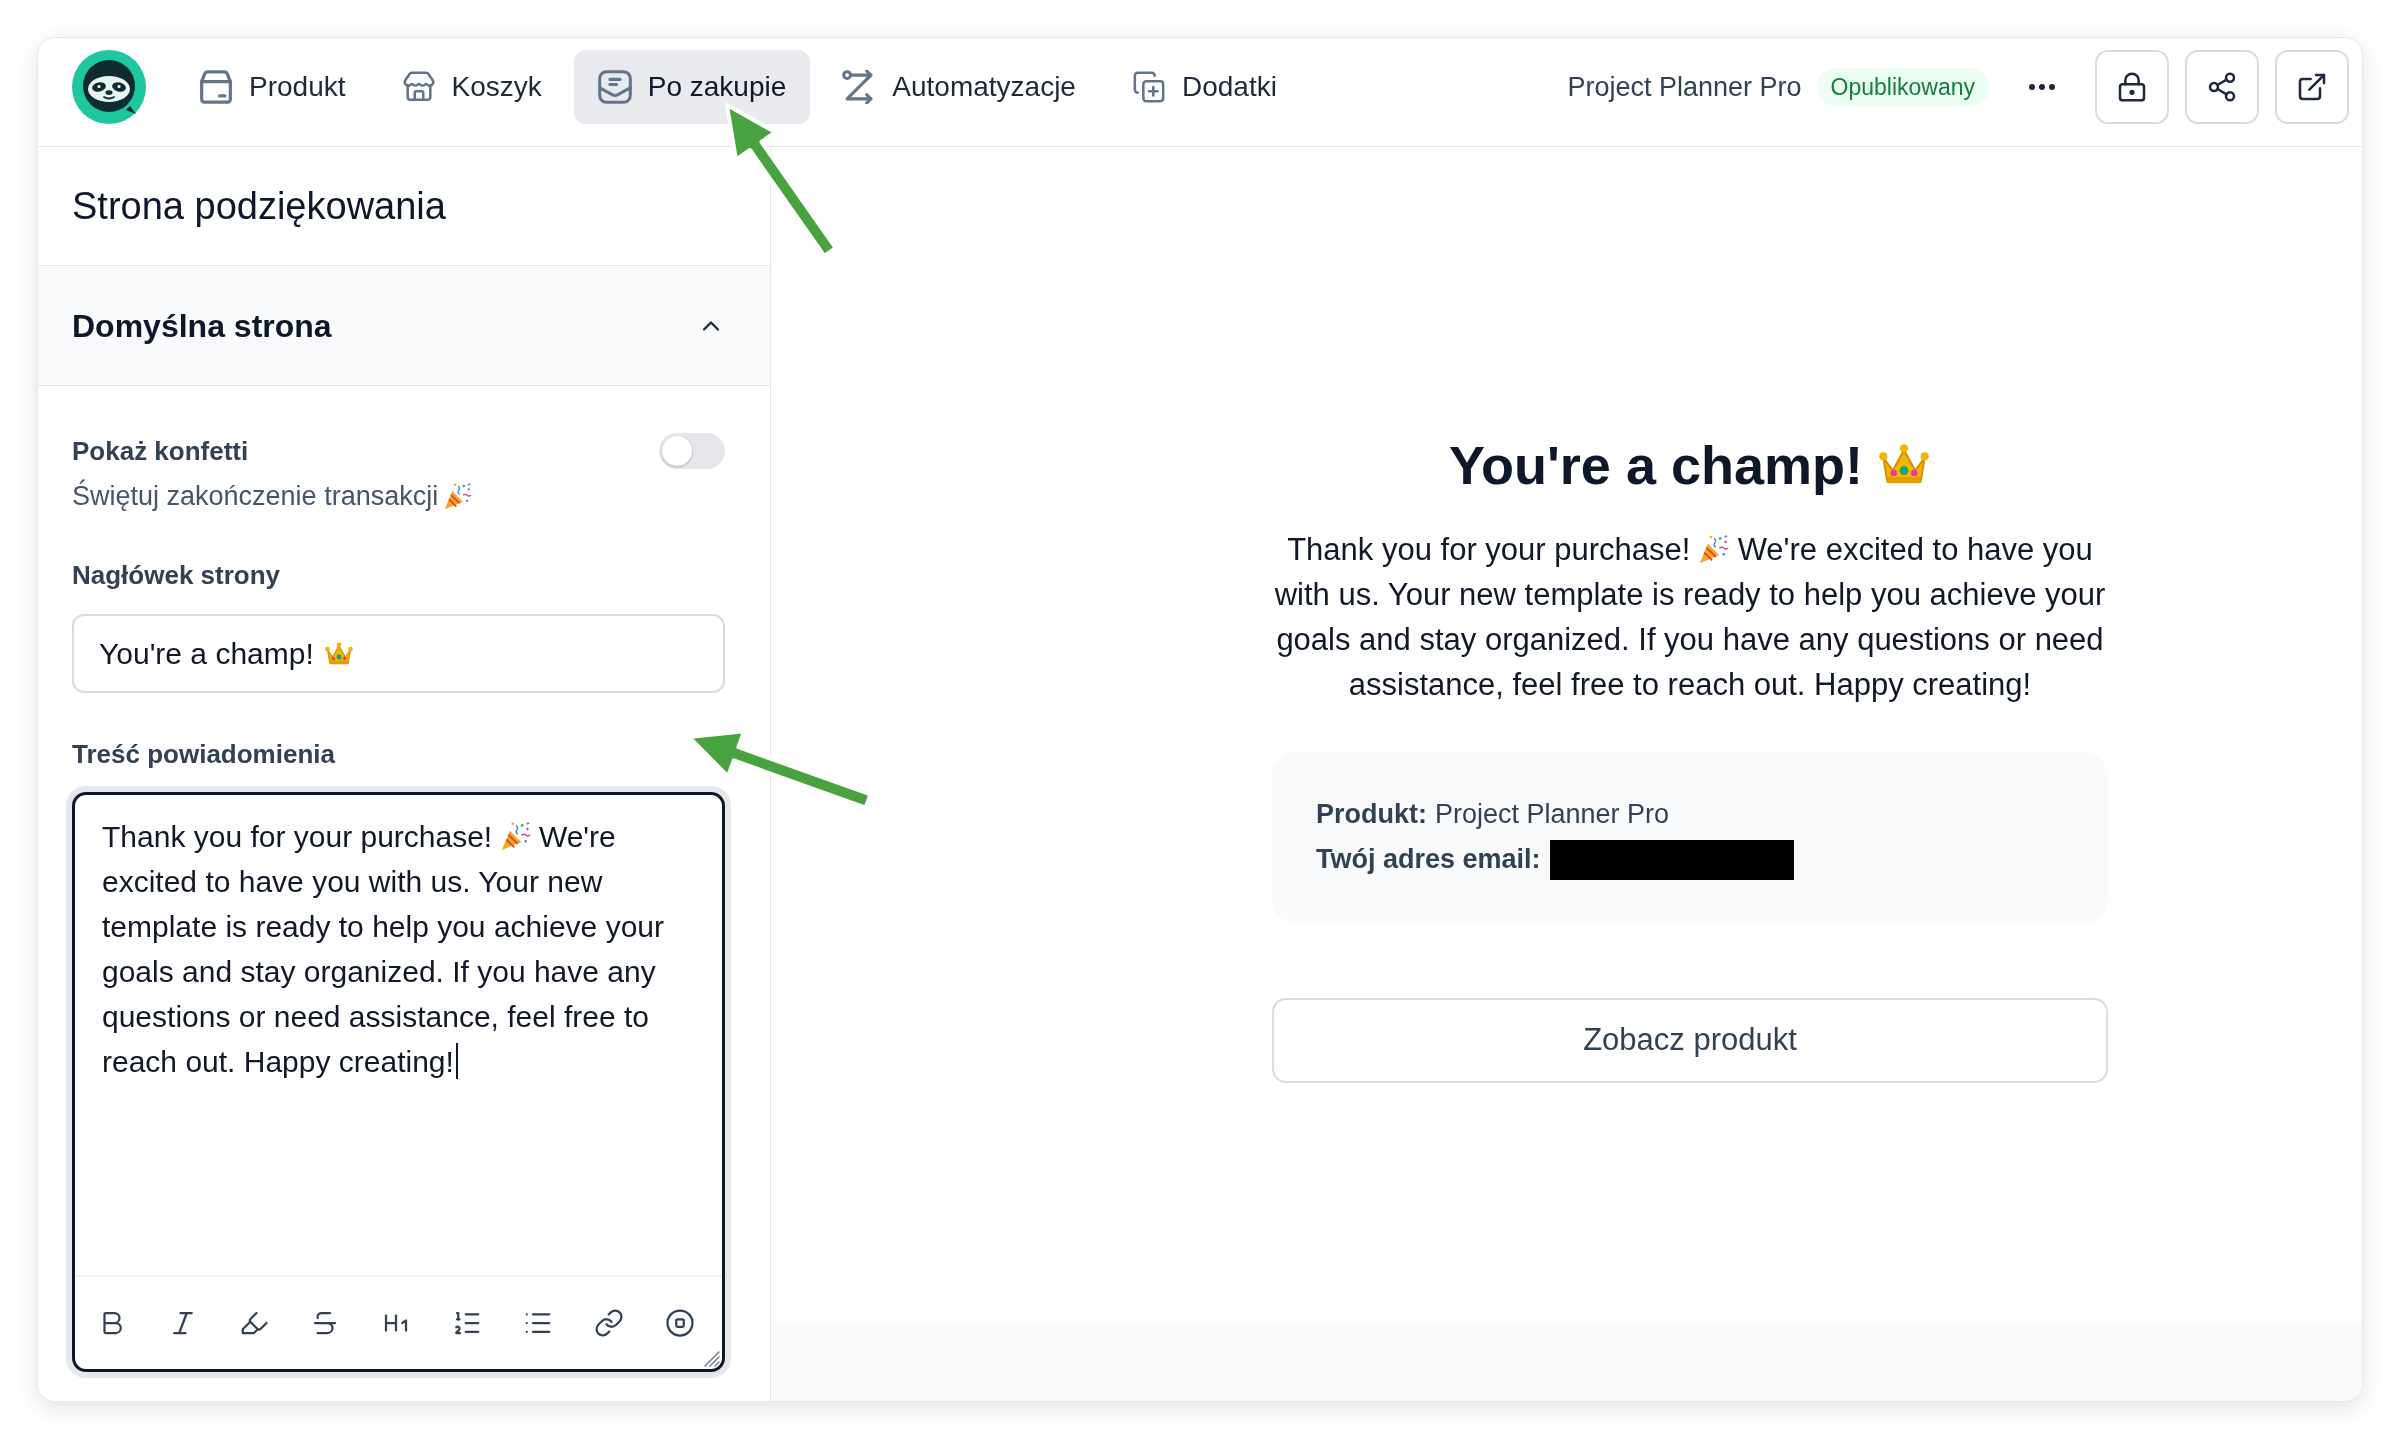 The image size is (2400, 1441). I want to click on share-icon, so click(2222, 87).